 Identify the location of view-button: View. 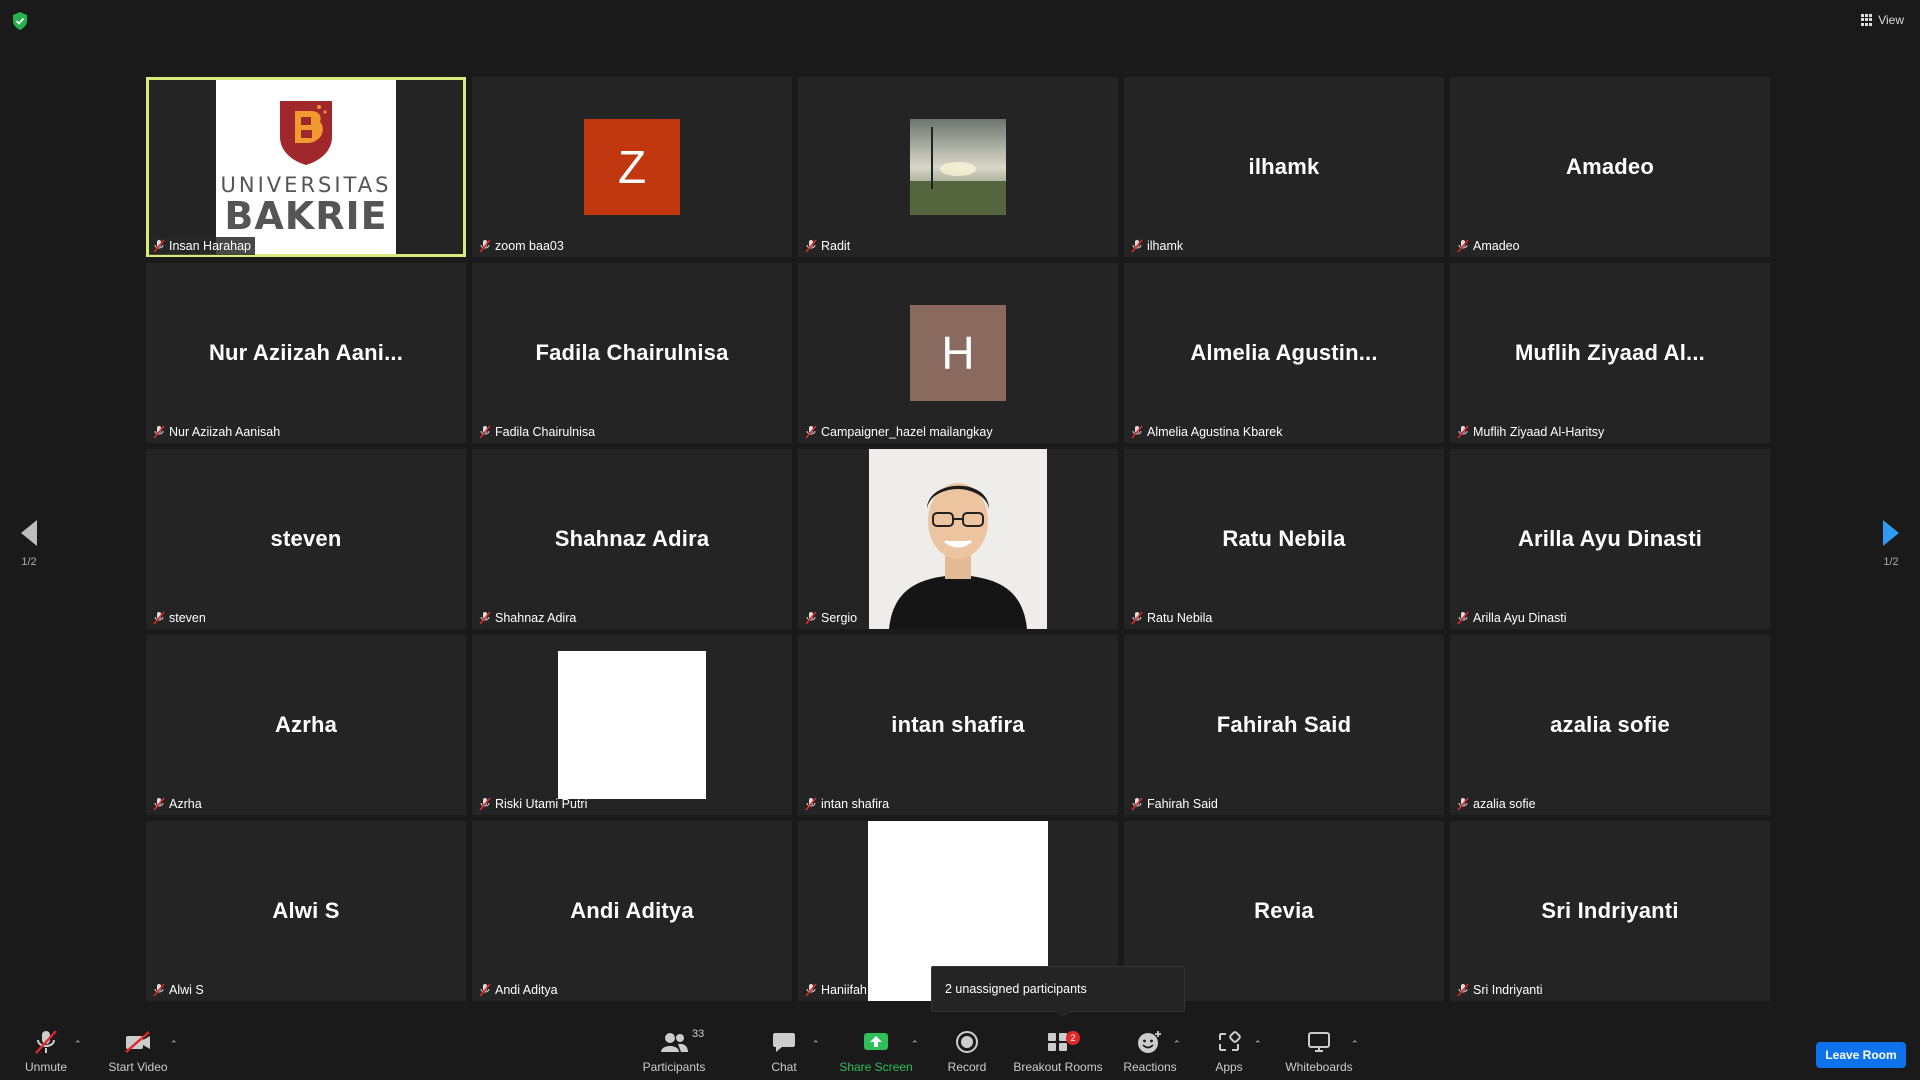
(1882, 20).